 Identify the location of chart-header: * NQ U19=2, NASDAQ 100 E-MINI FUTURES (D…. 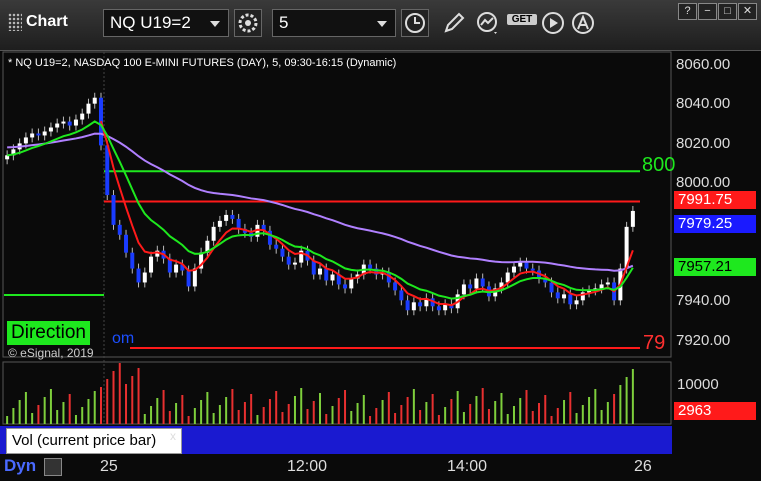
(202, 63).